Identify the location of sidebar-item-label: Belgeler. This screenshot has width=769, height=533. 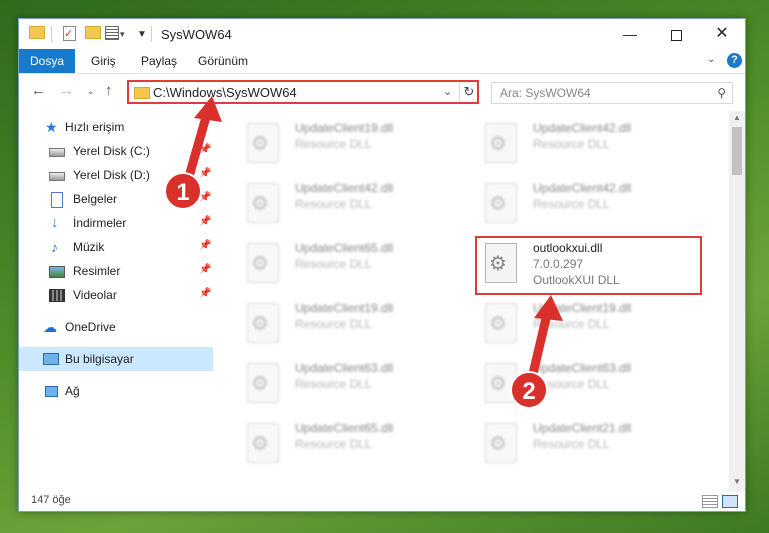
(95, 199).